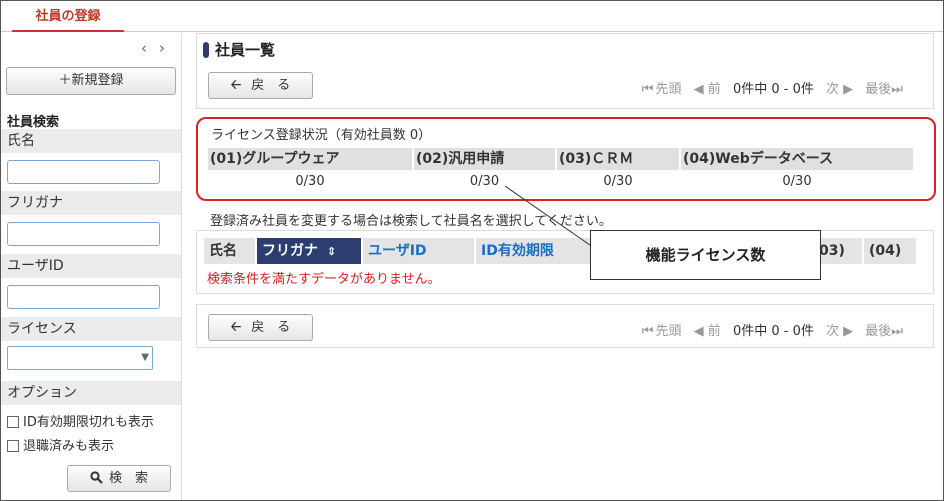 Image resolution: width=944 pixels, height=501 pixels. I want to click on page-title: 社員一覧, so click(245, 50).